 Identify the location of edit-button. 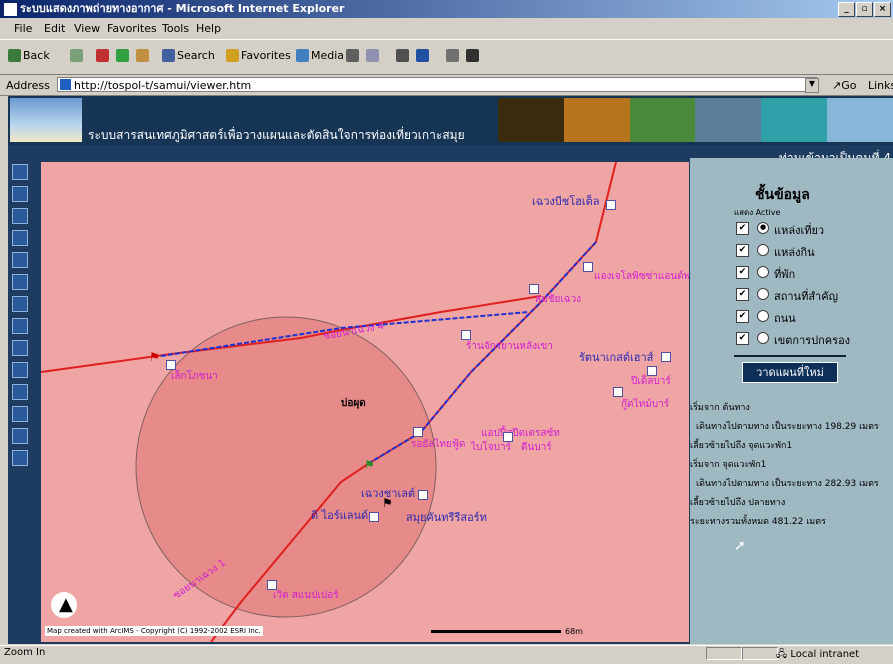
(423, 55).